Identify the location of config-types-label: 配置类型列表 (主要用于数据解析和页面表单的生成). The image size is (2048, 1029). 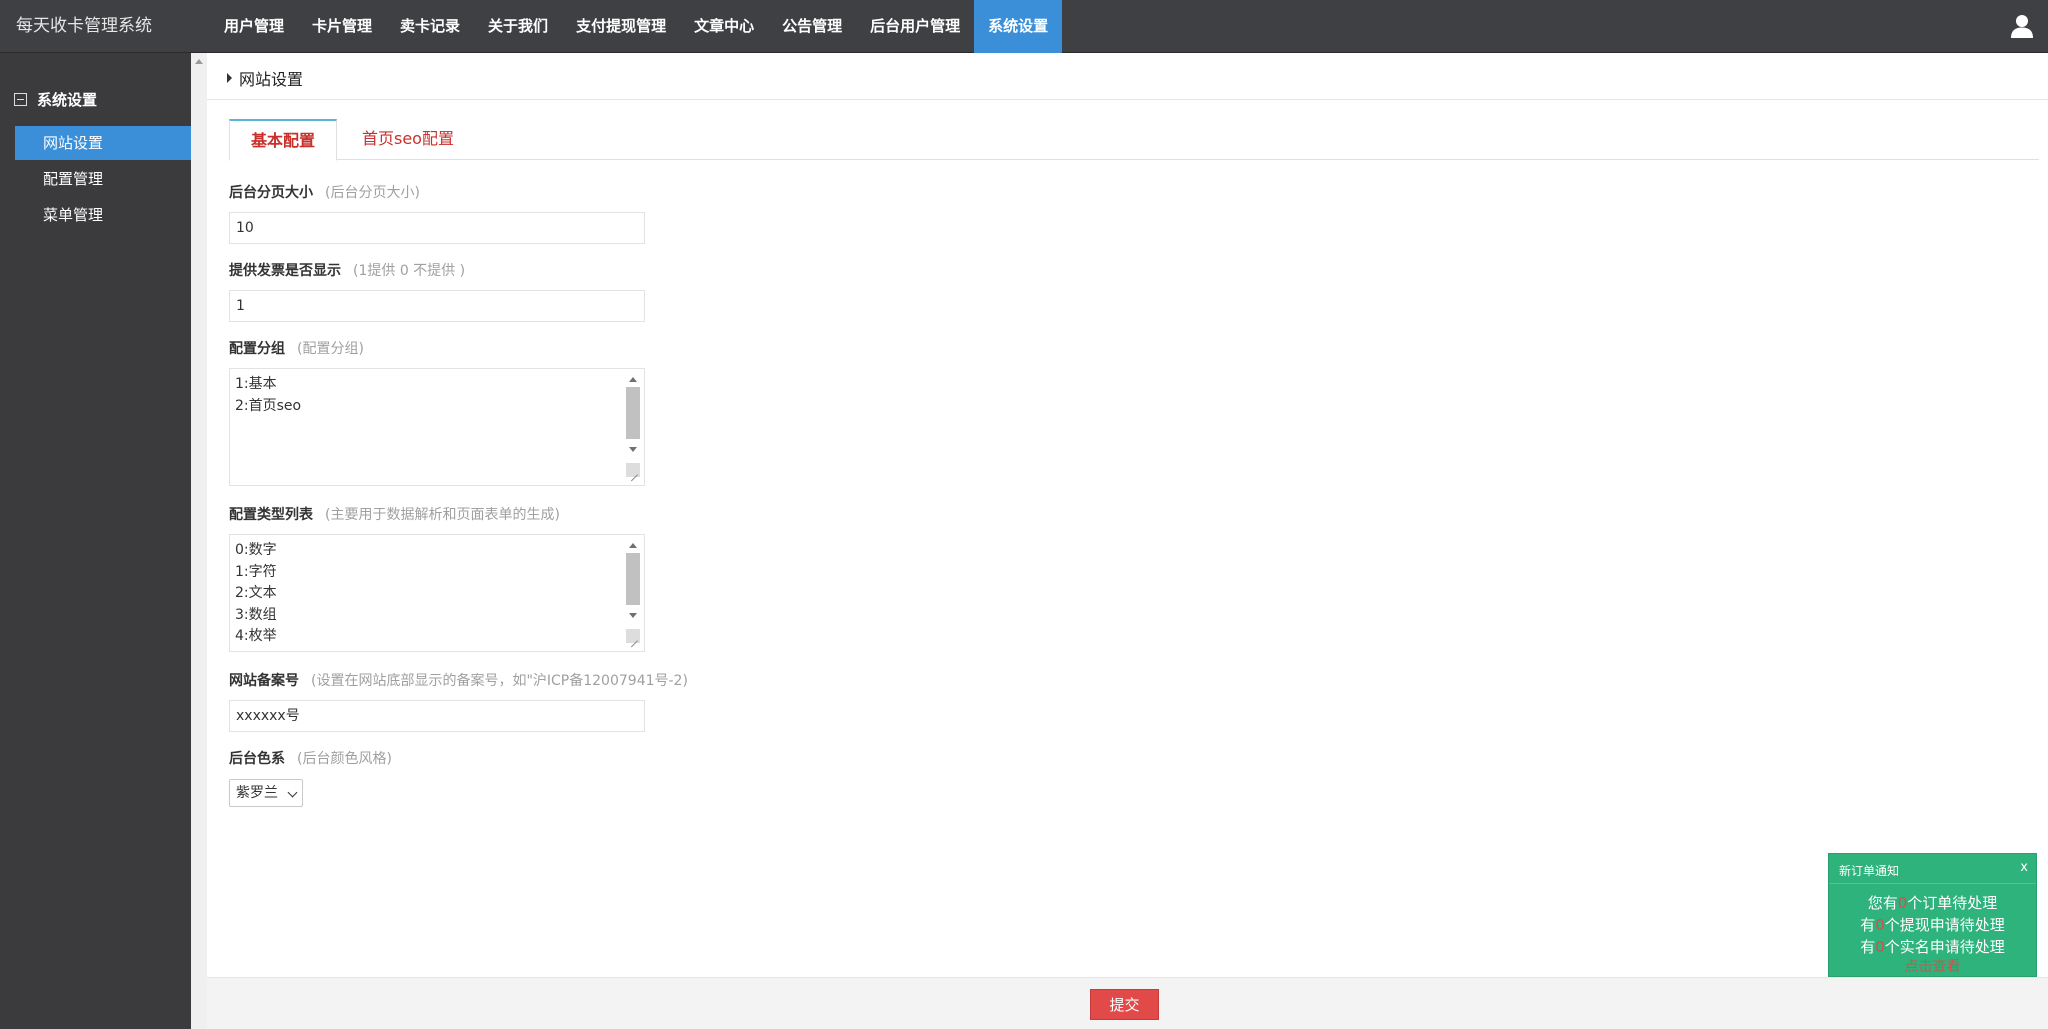
(394, 514).